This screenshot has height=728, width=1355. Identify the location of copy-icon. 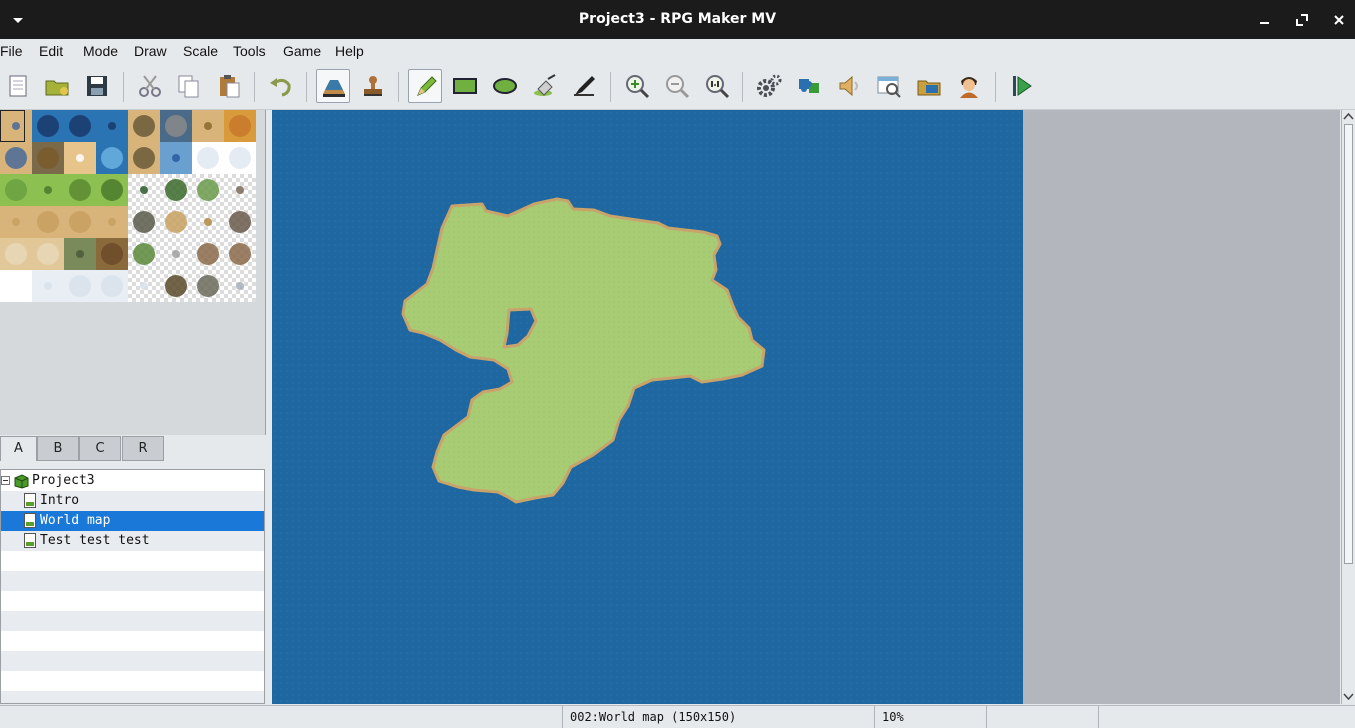
(188, 86).